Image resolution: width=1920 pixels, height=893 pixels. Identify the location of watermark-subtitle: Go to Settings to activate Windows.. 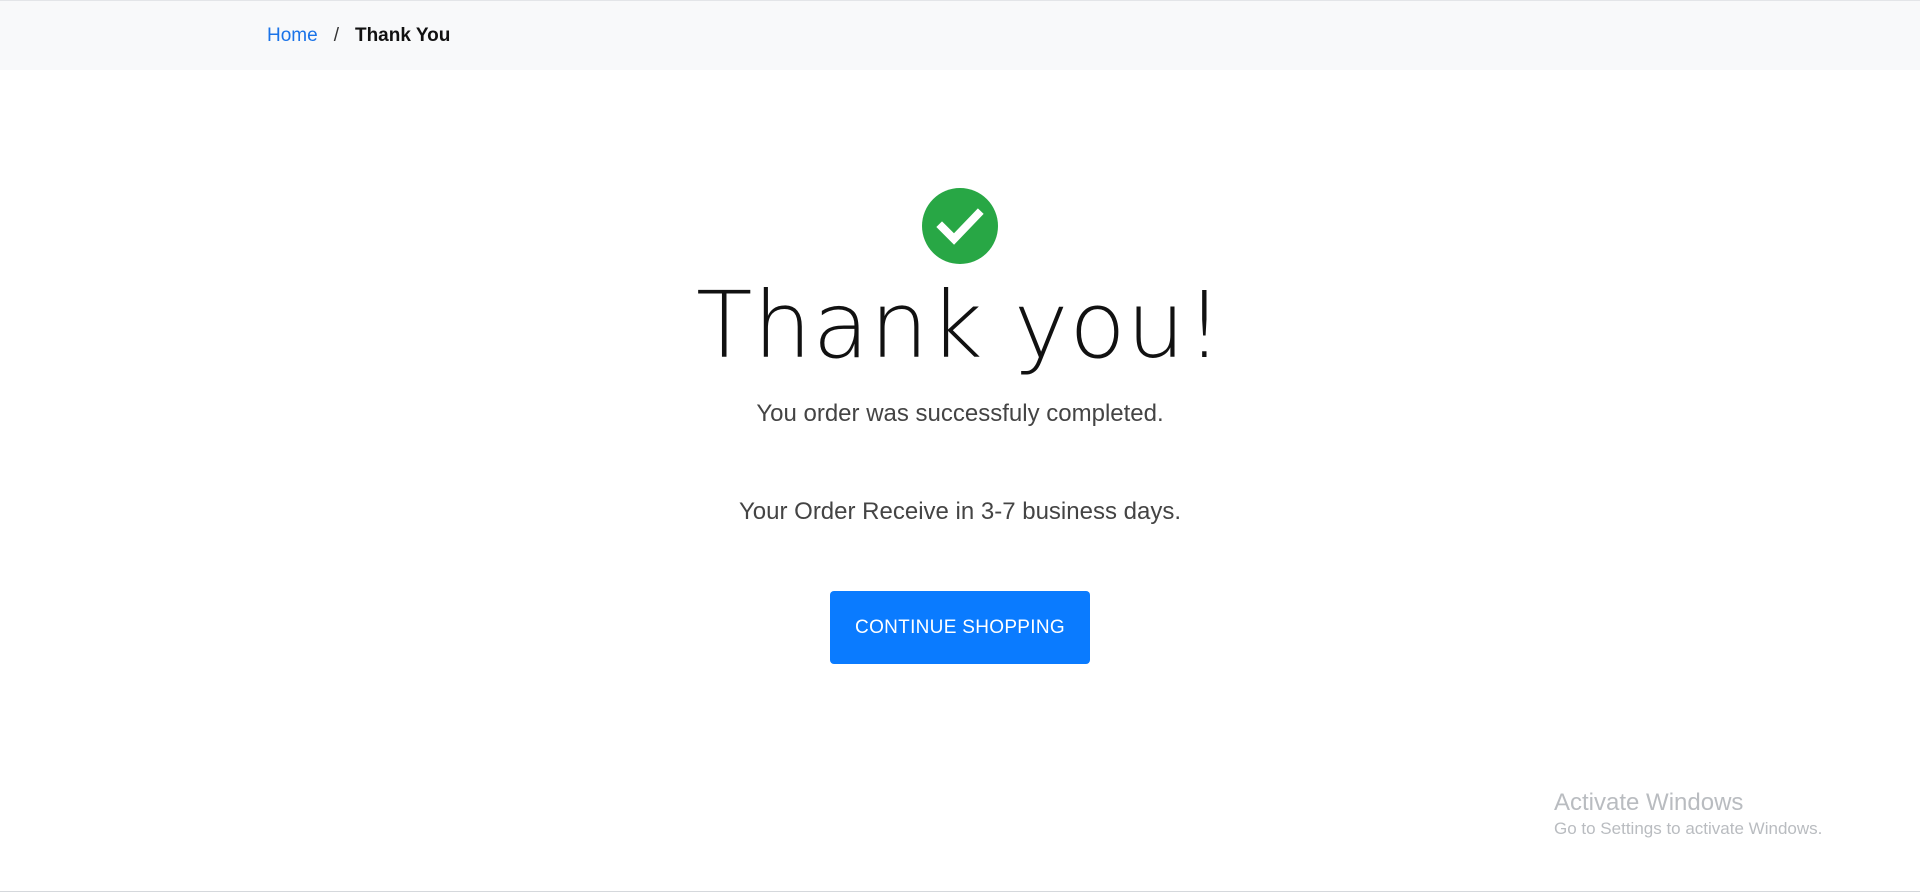
(1688, 828).